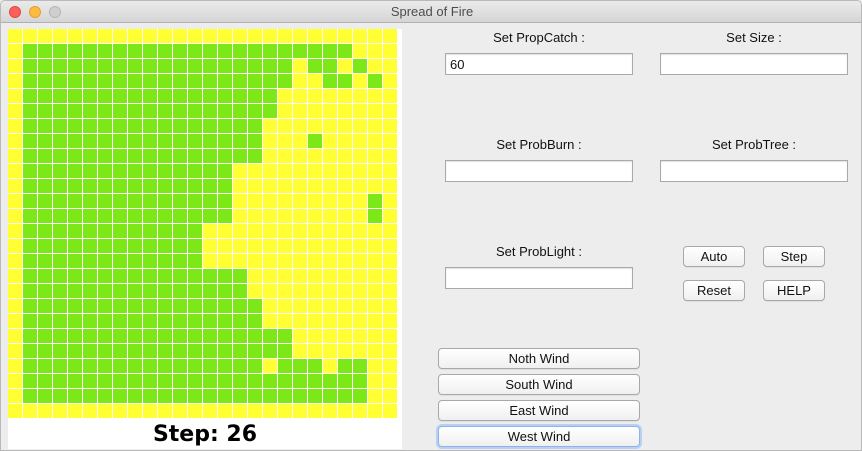  I want to click on size-field, so click(754, 64).